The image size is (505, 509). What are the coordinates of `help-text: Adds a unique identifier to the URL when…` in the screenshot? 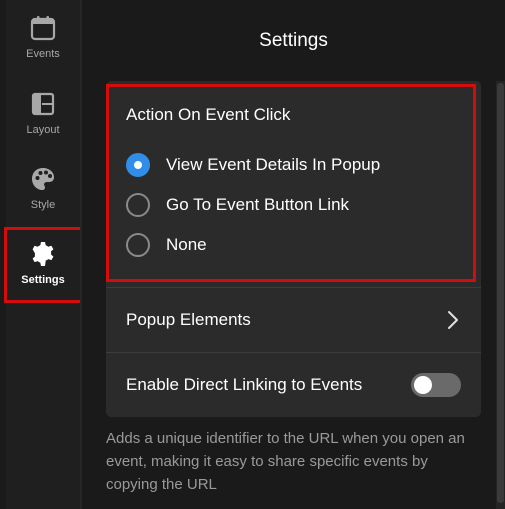 It's located at (285, 461).